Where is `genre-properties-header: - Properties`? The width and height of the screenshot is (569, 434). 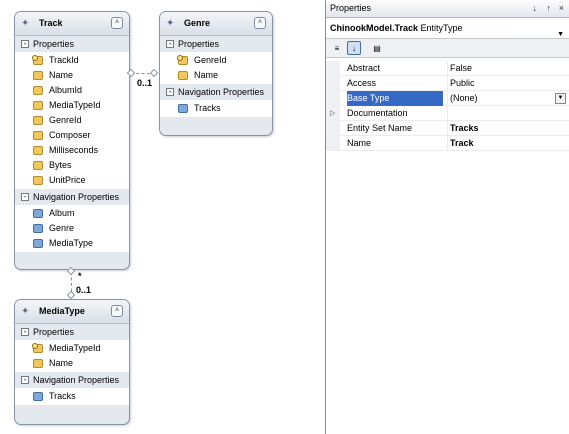 genre-properties-header: - Properties is located at coordinates (216, 44).